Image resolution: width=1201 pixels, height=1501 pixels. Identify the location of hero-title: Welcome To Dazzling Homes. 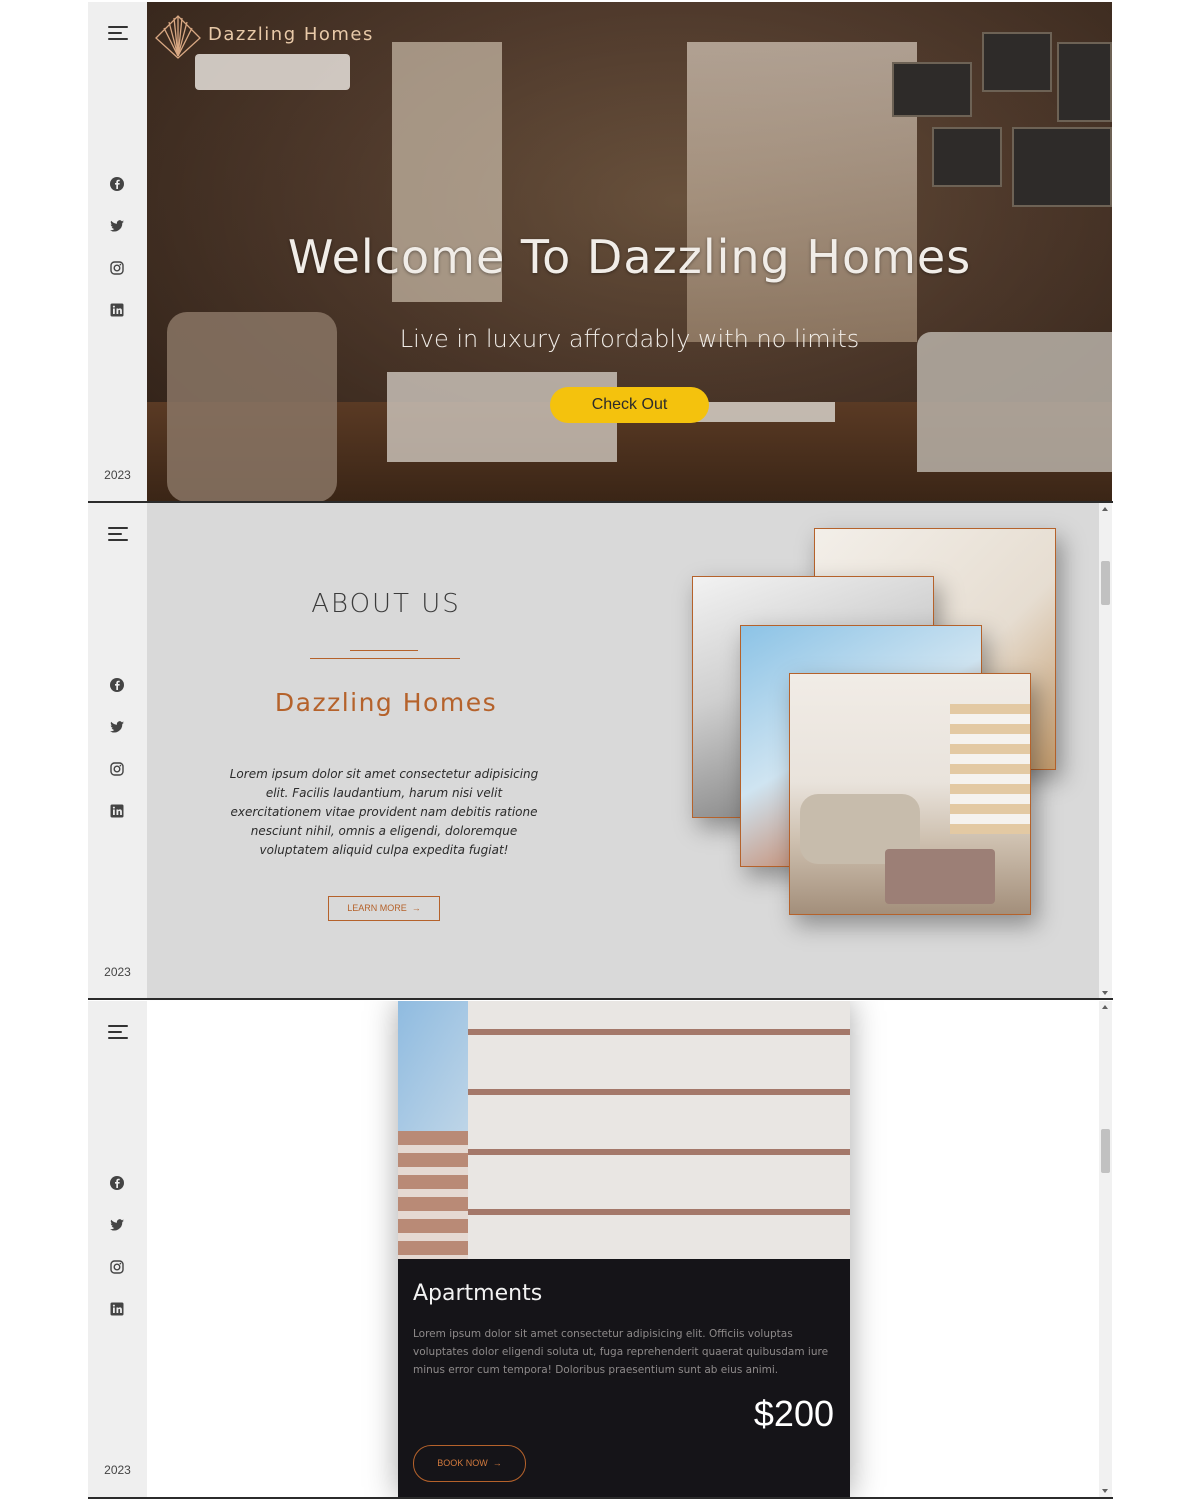
(629, 257).